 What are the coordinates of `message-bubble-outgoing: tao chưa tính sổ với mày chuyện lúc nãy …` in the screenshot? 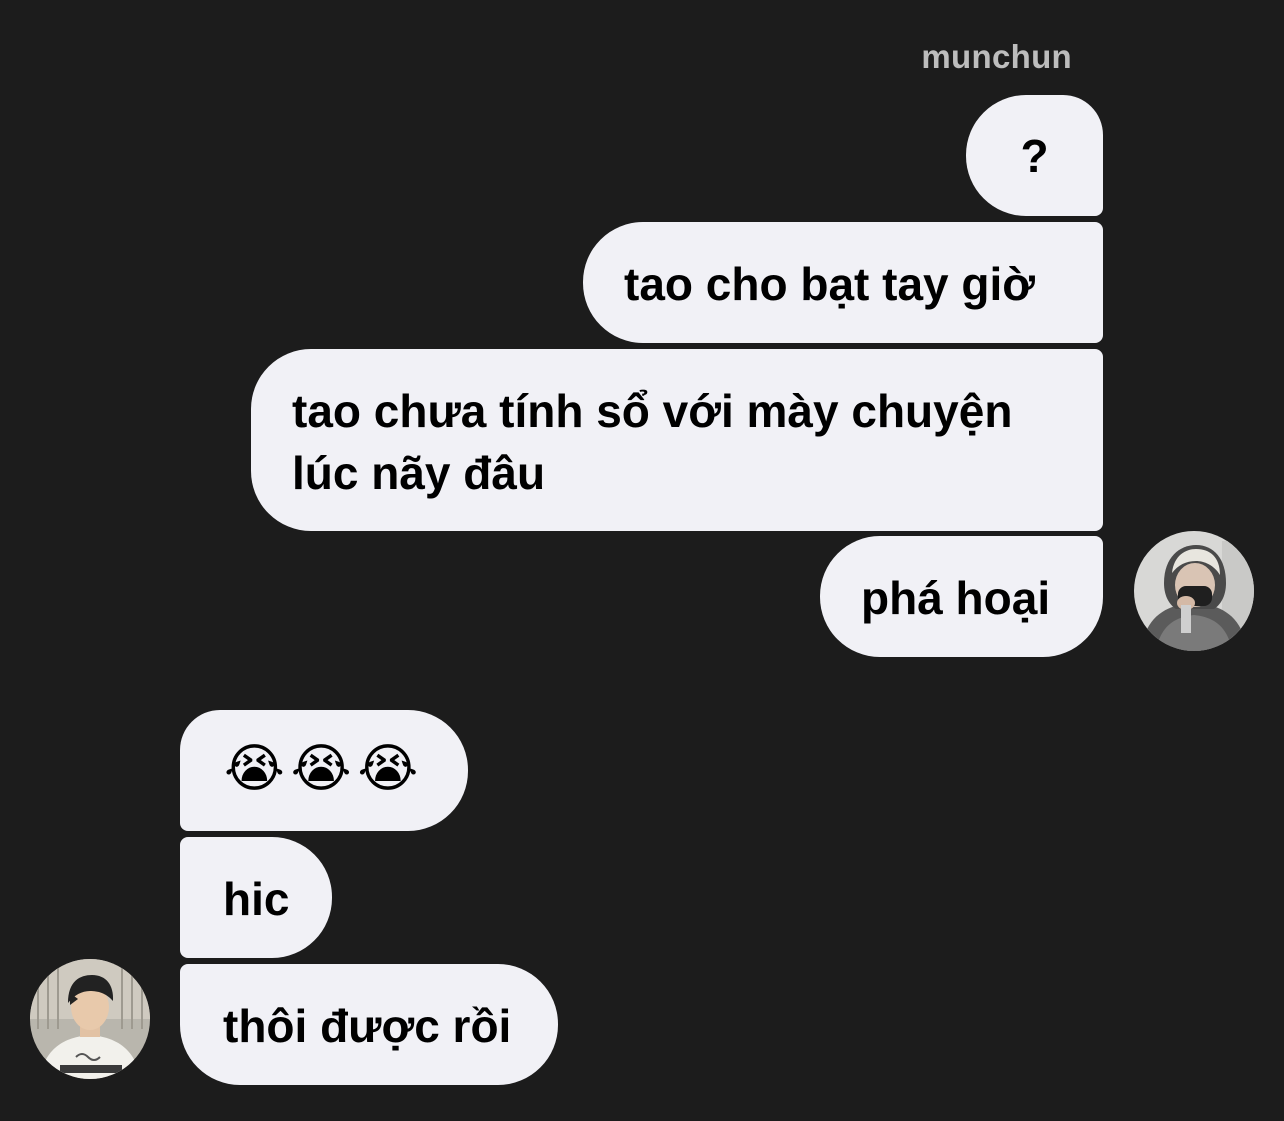 It's located at (677, 440).